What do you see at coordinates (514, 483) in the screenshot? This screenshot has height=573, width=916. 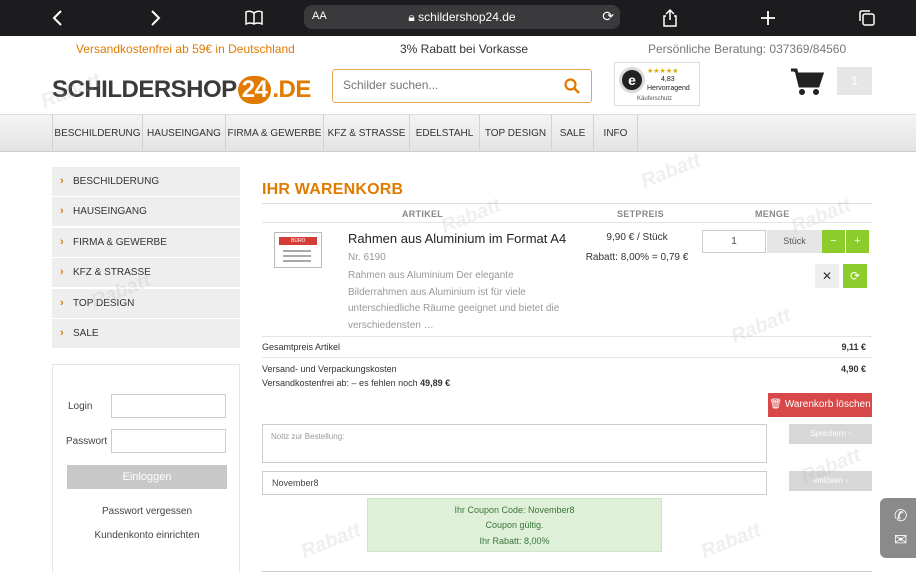 I see `coupon-input: November8` at bounding box center [514, 483].